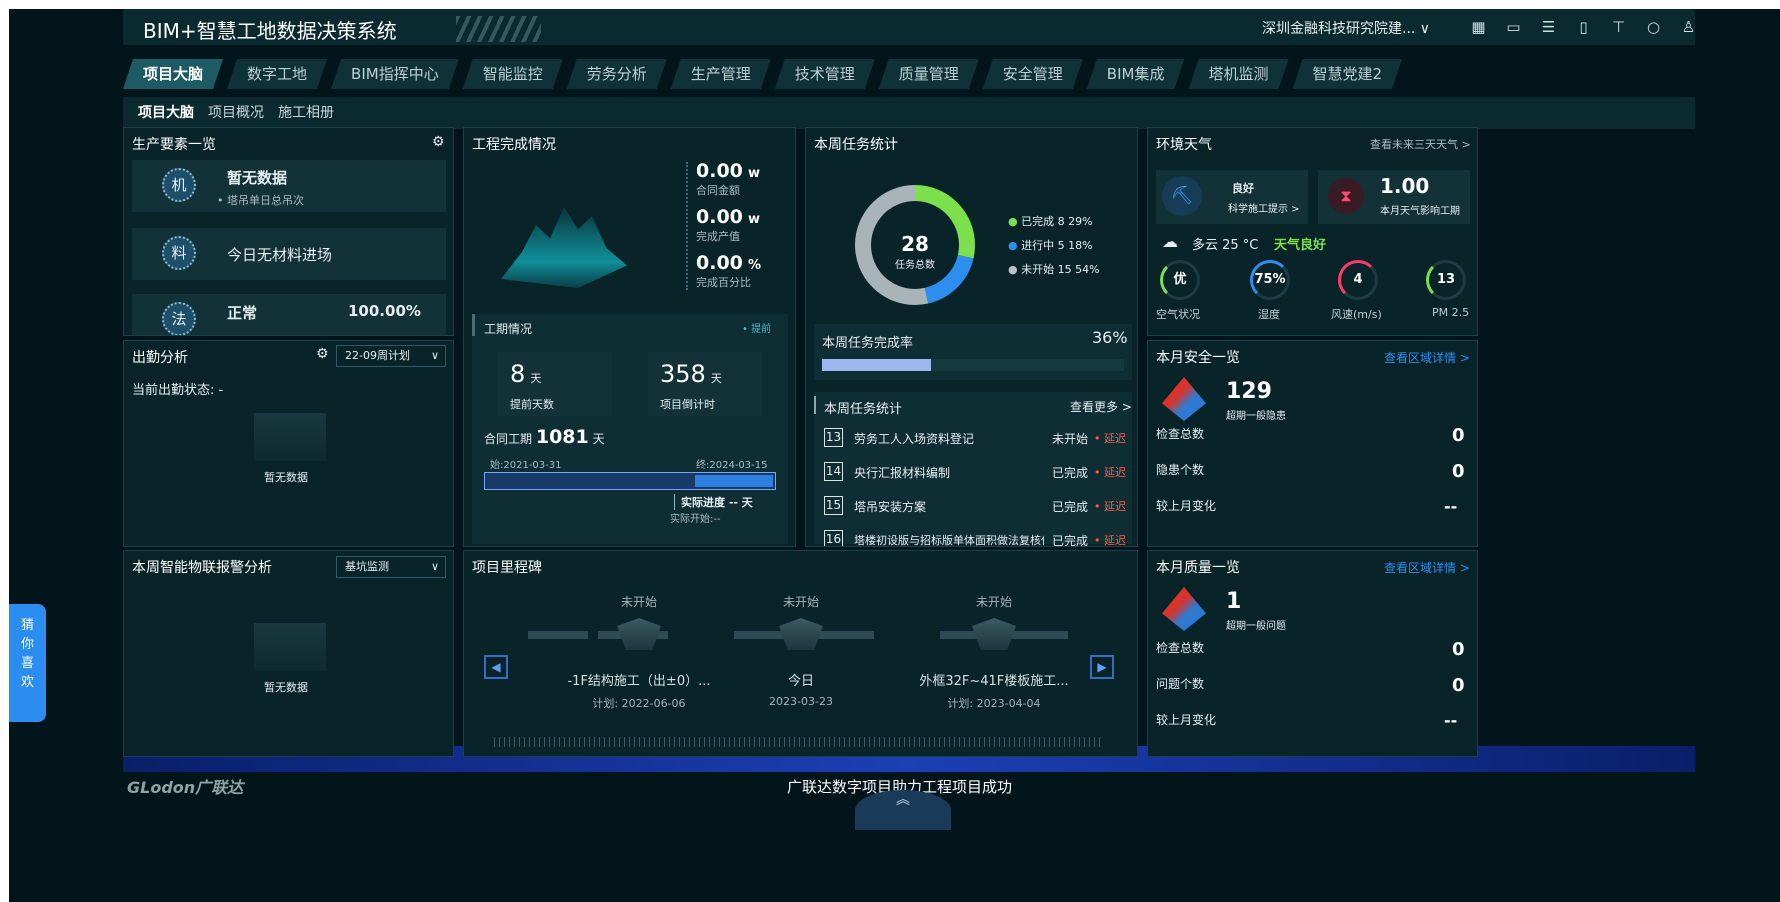 This screenshot has width=1780, height=902. Describe the element at coordinates (498, 29) in the screenshot. I see `header-decoration` at that location.